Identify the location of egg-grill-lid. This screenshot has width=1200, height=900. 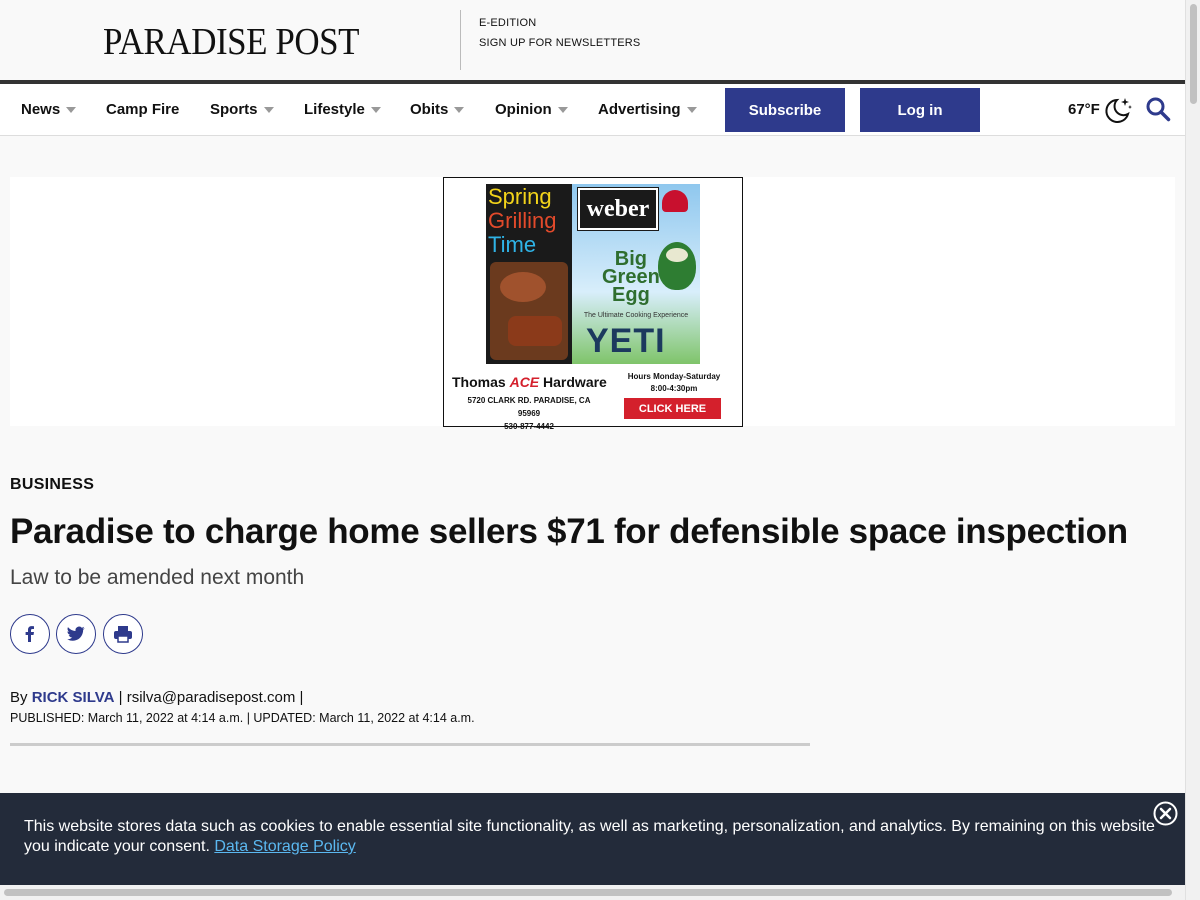
(677, 255).